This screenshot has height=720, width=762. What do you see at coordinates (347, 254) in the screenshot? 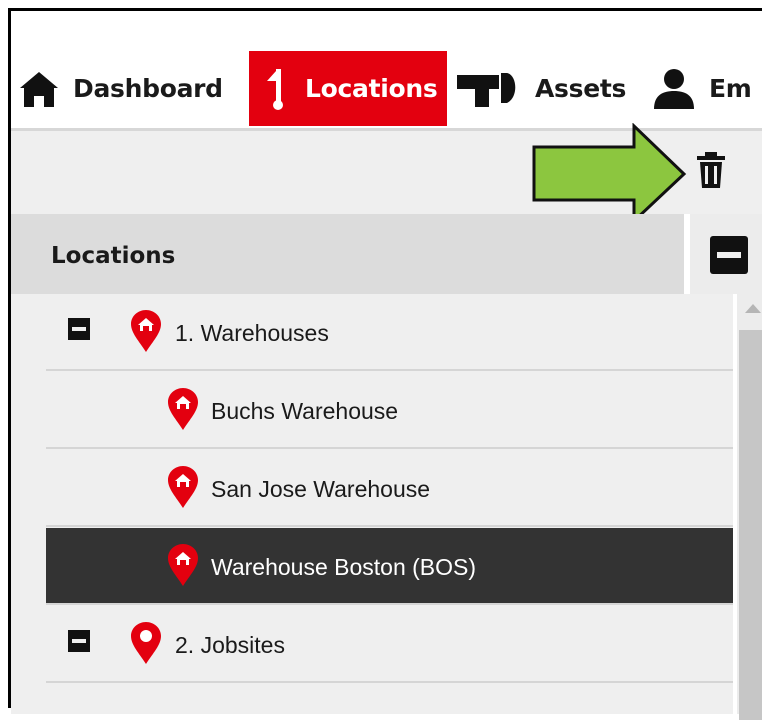
I see `locations-panel-header: Locations` at bounding box center [347, 254].